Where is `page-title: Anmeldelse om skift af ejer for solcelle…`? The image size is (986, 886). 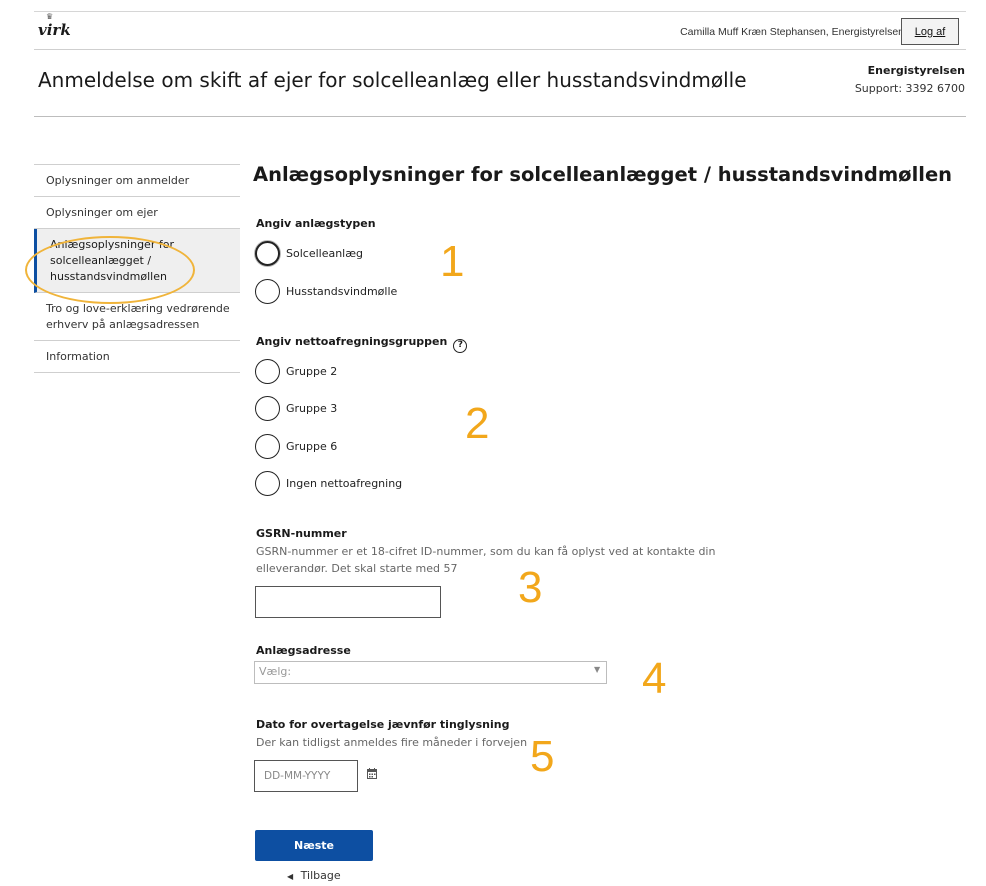 page-title: Anmeldelse om skift af ejer for solcelle… is located at coordinates (392, 80).